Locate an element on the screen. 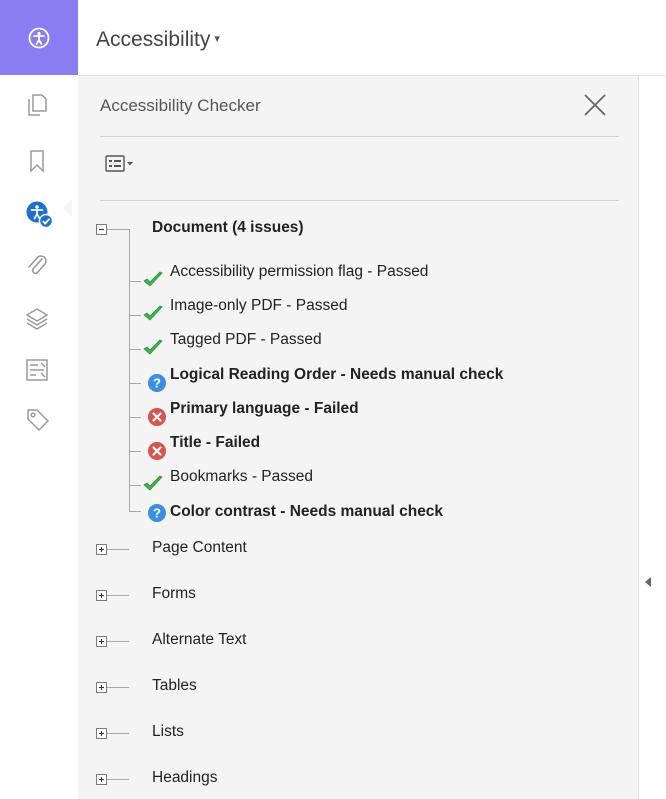 The width and height of the screenshot is (666, 799). tree-item-label: Primary language - Failed is located at coordinates (264, 408).